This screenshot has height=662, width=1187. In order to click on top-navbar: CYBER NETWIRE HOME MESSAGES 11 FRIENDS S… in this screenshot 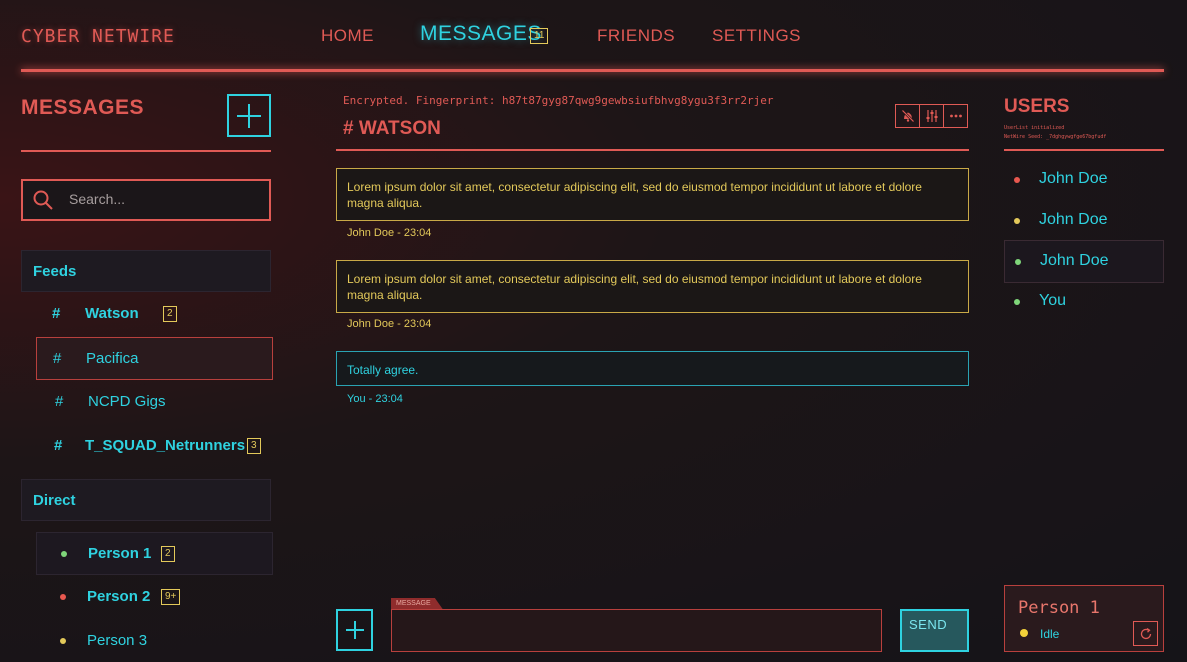, I will do `click(593, 37)`.